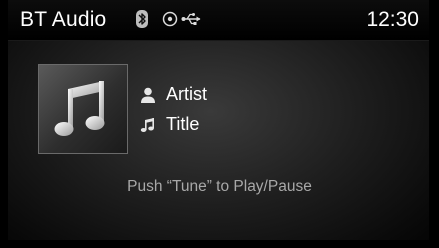  What do you see at coordinates (170, 19) in the screenshot?
I see `media-disc-icon` at bounding box center [170, 19].